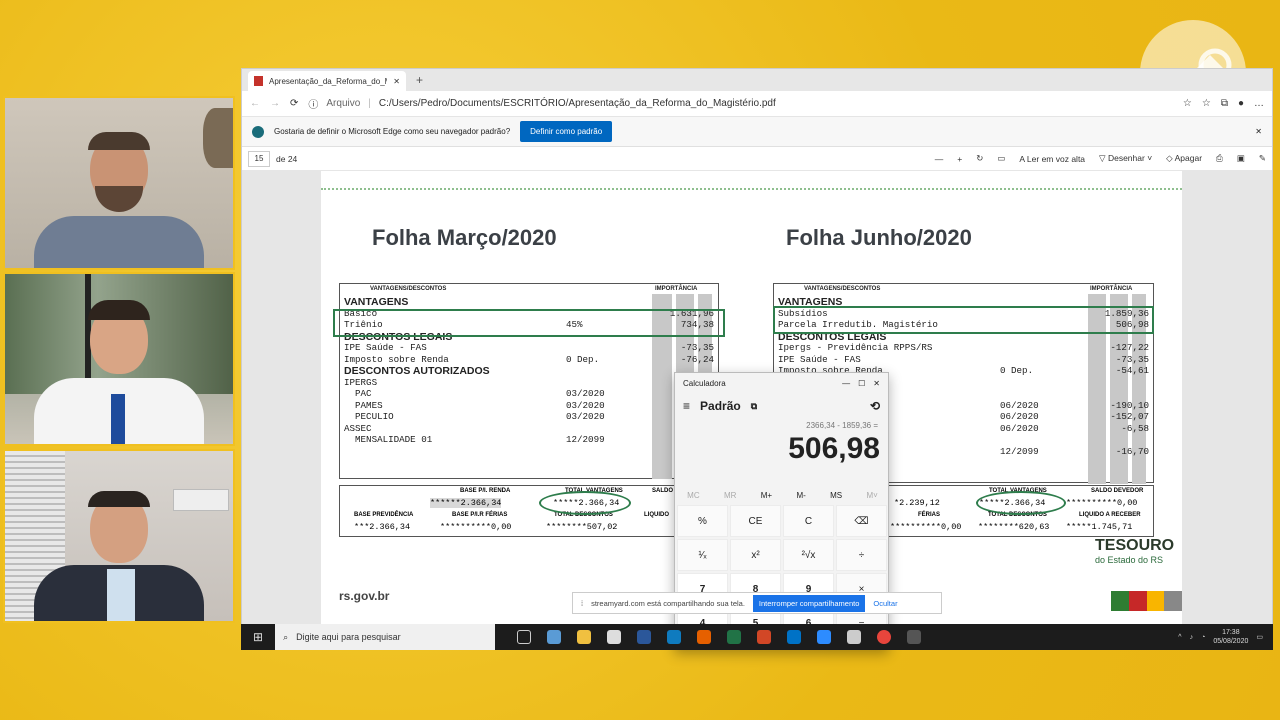  Describe the element at coordinates (836, 495) in the screenshot. I see `memory-button: MS` at that location.